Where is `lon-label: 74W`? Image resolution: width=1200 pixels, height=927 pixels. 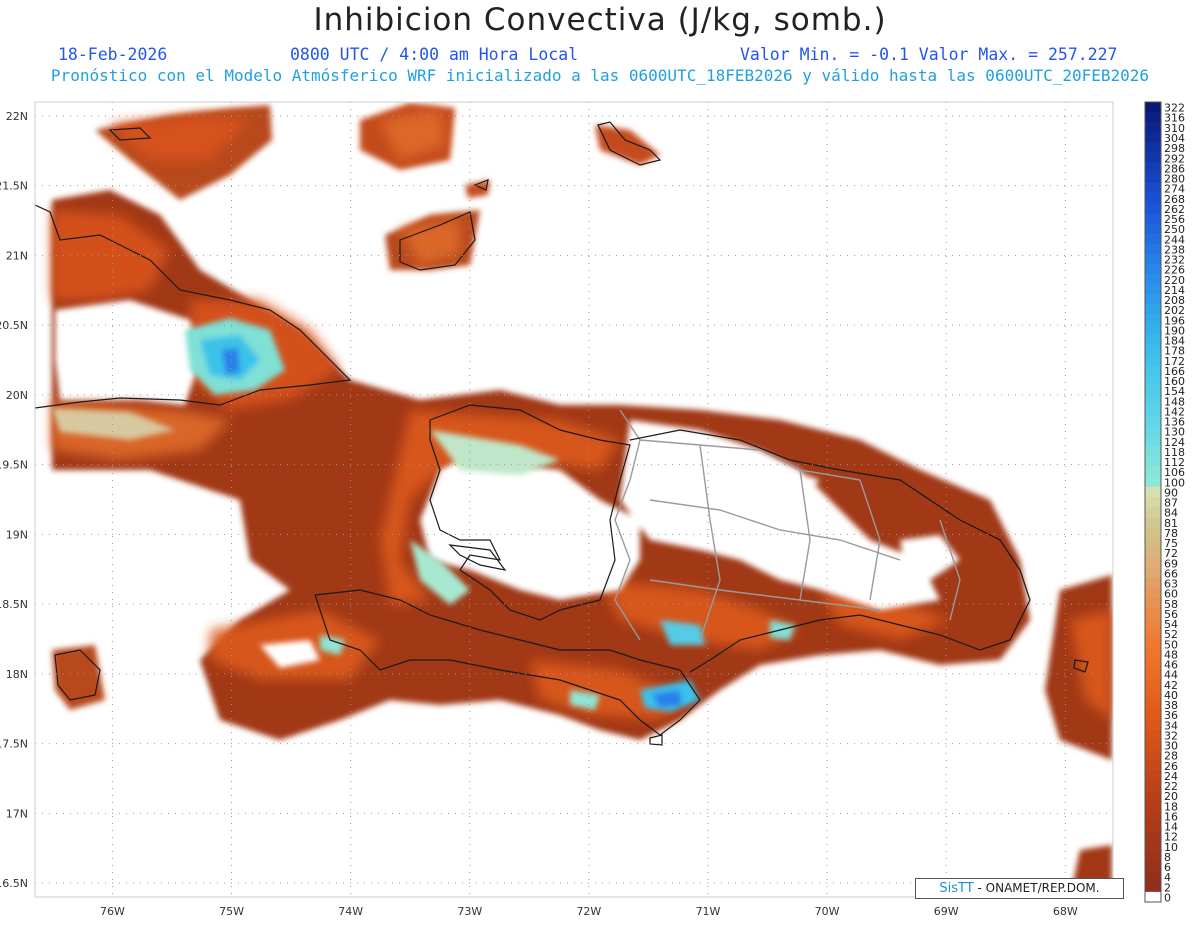 lon-label: 74W is located at coordinates (350, 911).